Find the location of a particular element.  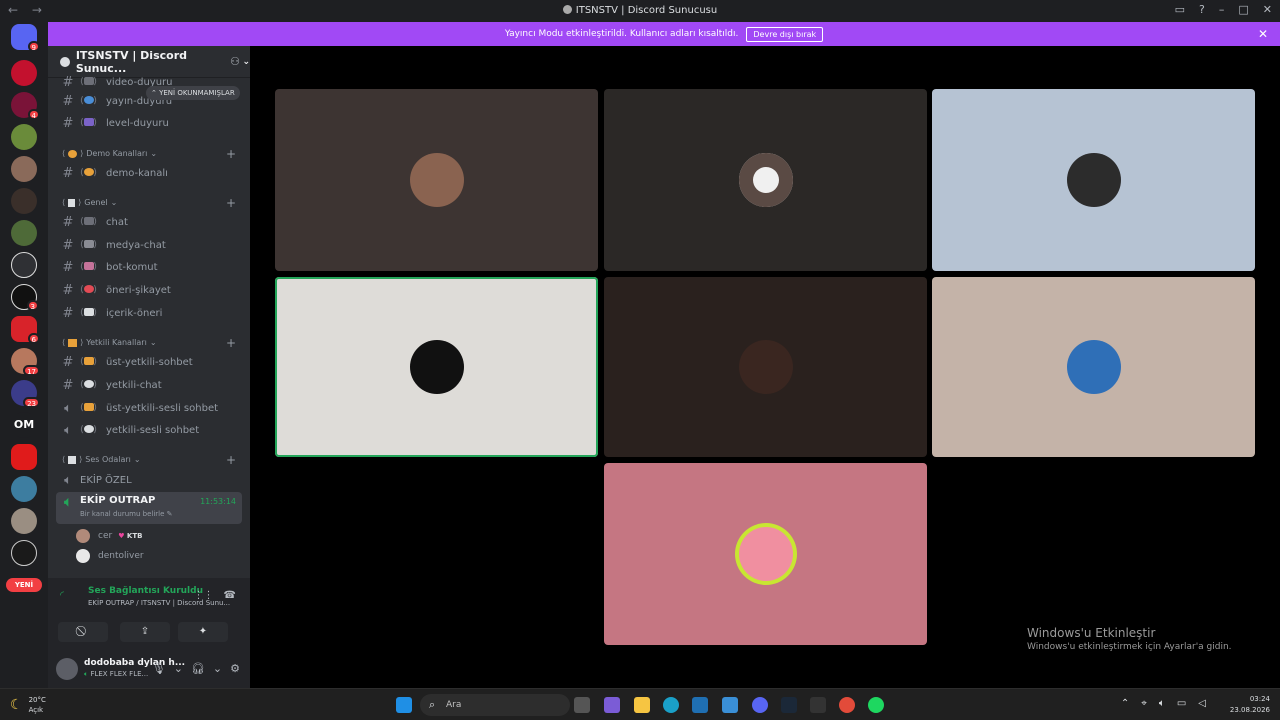

new-unreads-pill: ⌃ YENİ OKUNMAMIŞLAR is located at coordinates (193, 93).